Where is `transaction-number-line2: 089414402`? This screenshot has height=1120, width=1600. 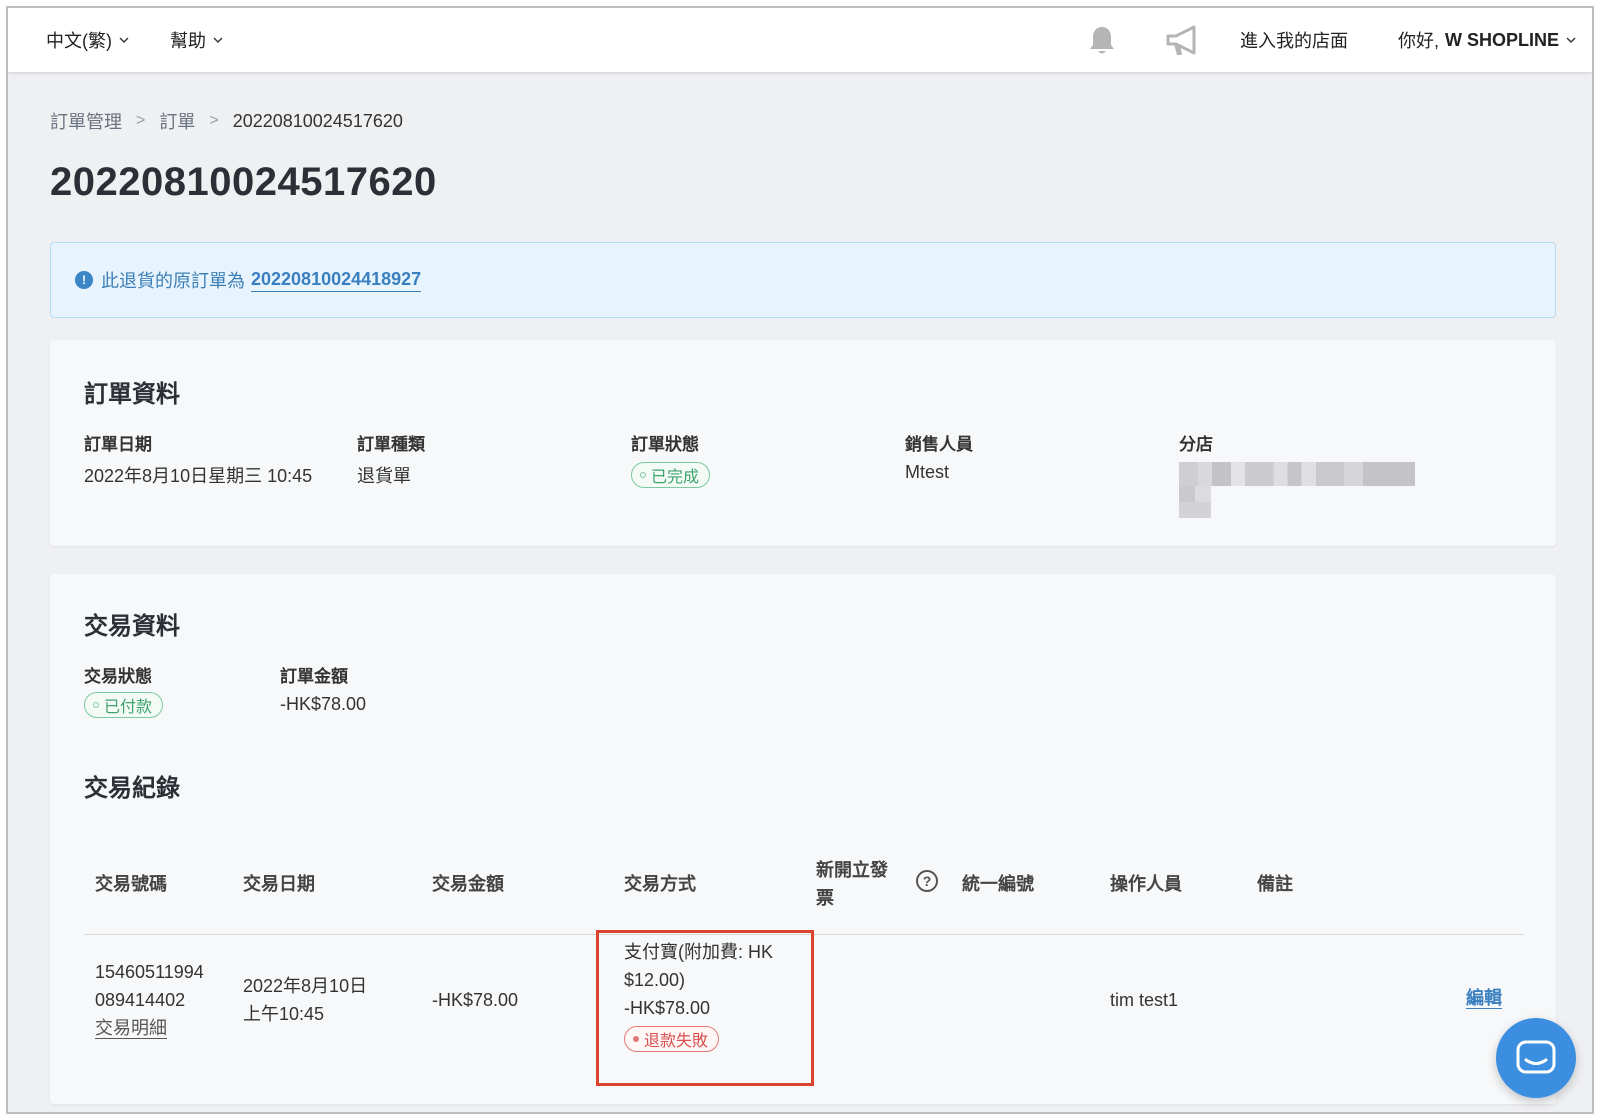 transaction-number-line2: 089414402 is located at coordinates (140, 1000).